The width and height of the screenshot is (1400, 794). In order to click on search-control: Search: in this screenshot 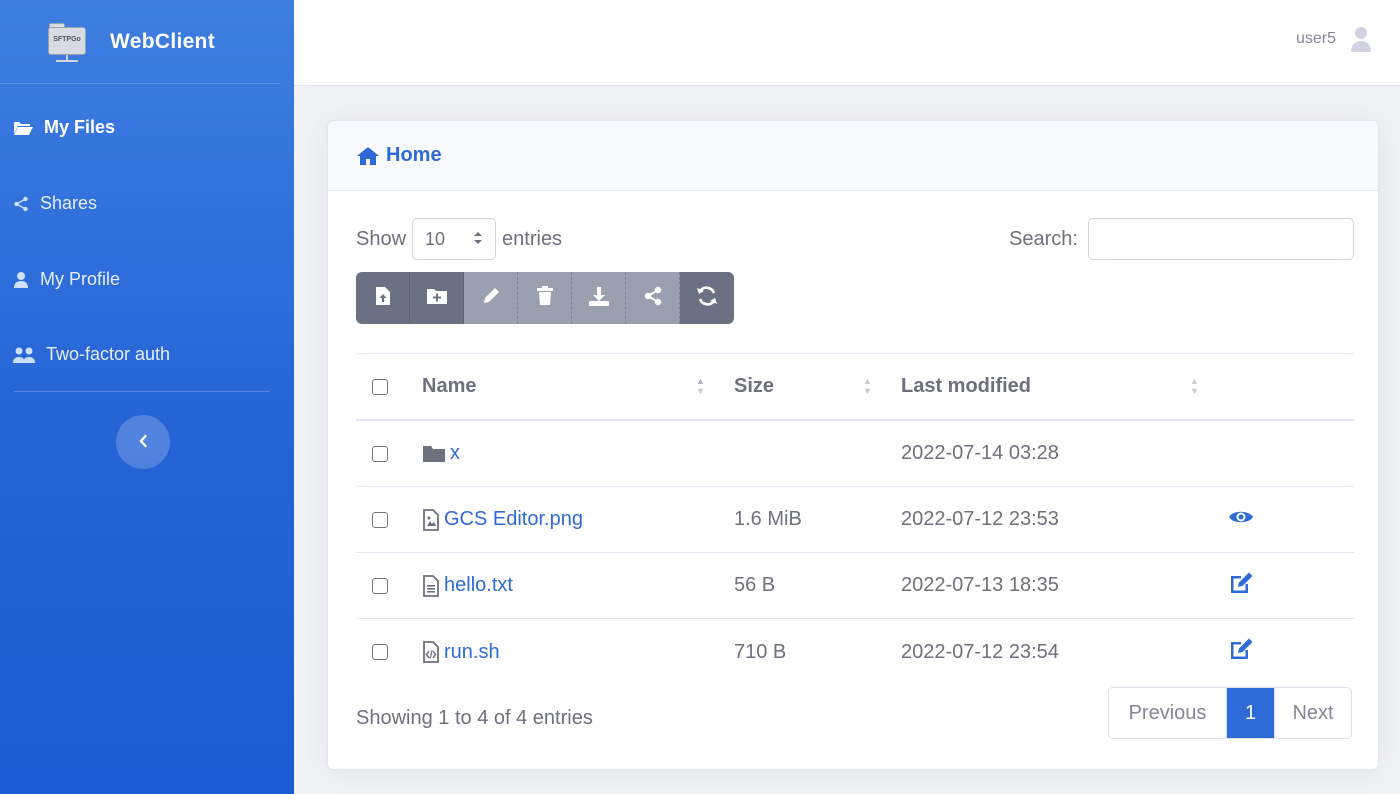, I will do `click(1181, 239)`.